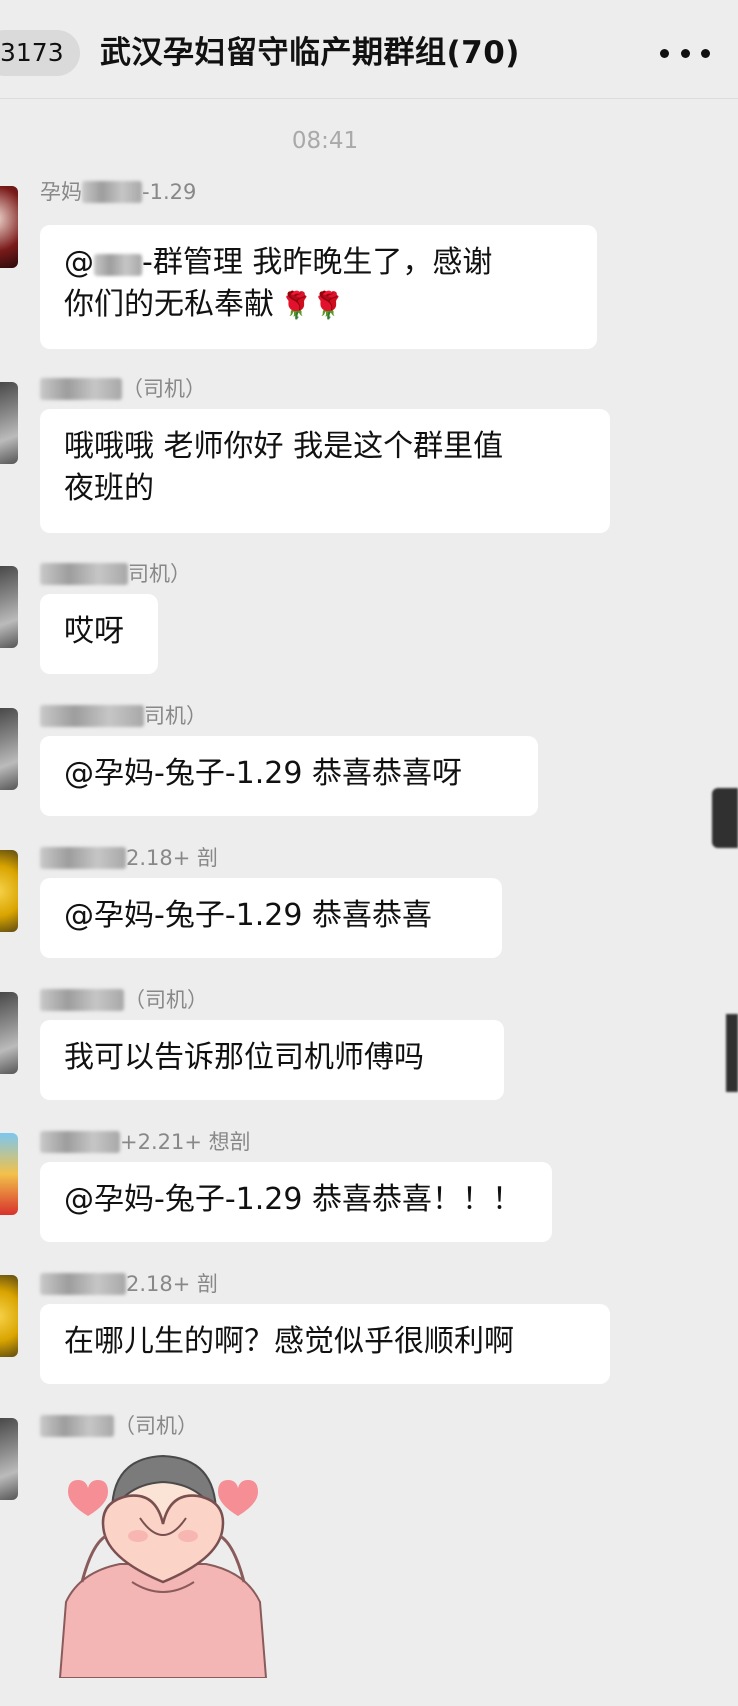 This screenshot has height=1706, width=738. I want to click on back-button-unread-count: 3173, so click(40, 53).